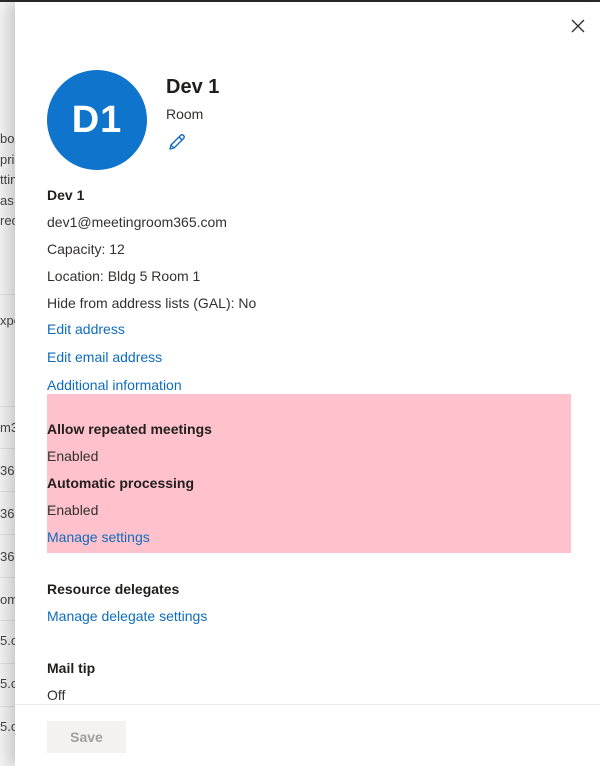 This screenshot has width=600, height=766. What do you see at coordinates (124, 276) in the screenshot?
I see `location-text: Location: Bldg 5 Room 1` at bounding box center [124, 276].